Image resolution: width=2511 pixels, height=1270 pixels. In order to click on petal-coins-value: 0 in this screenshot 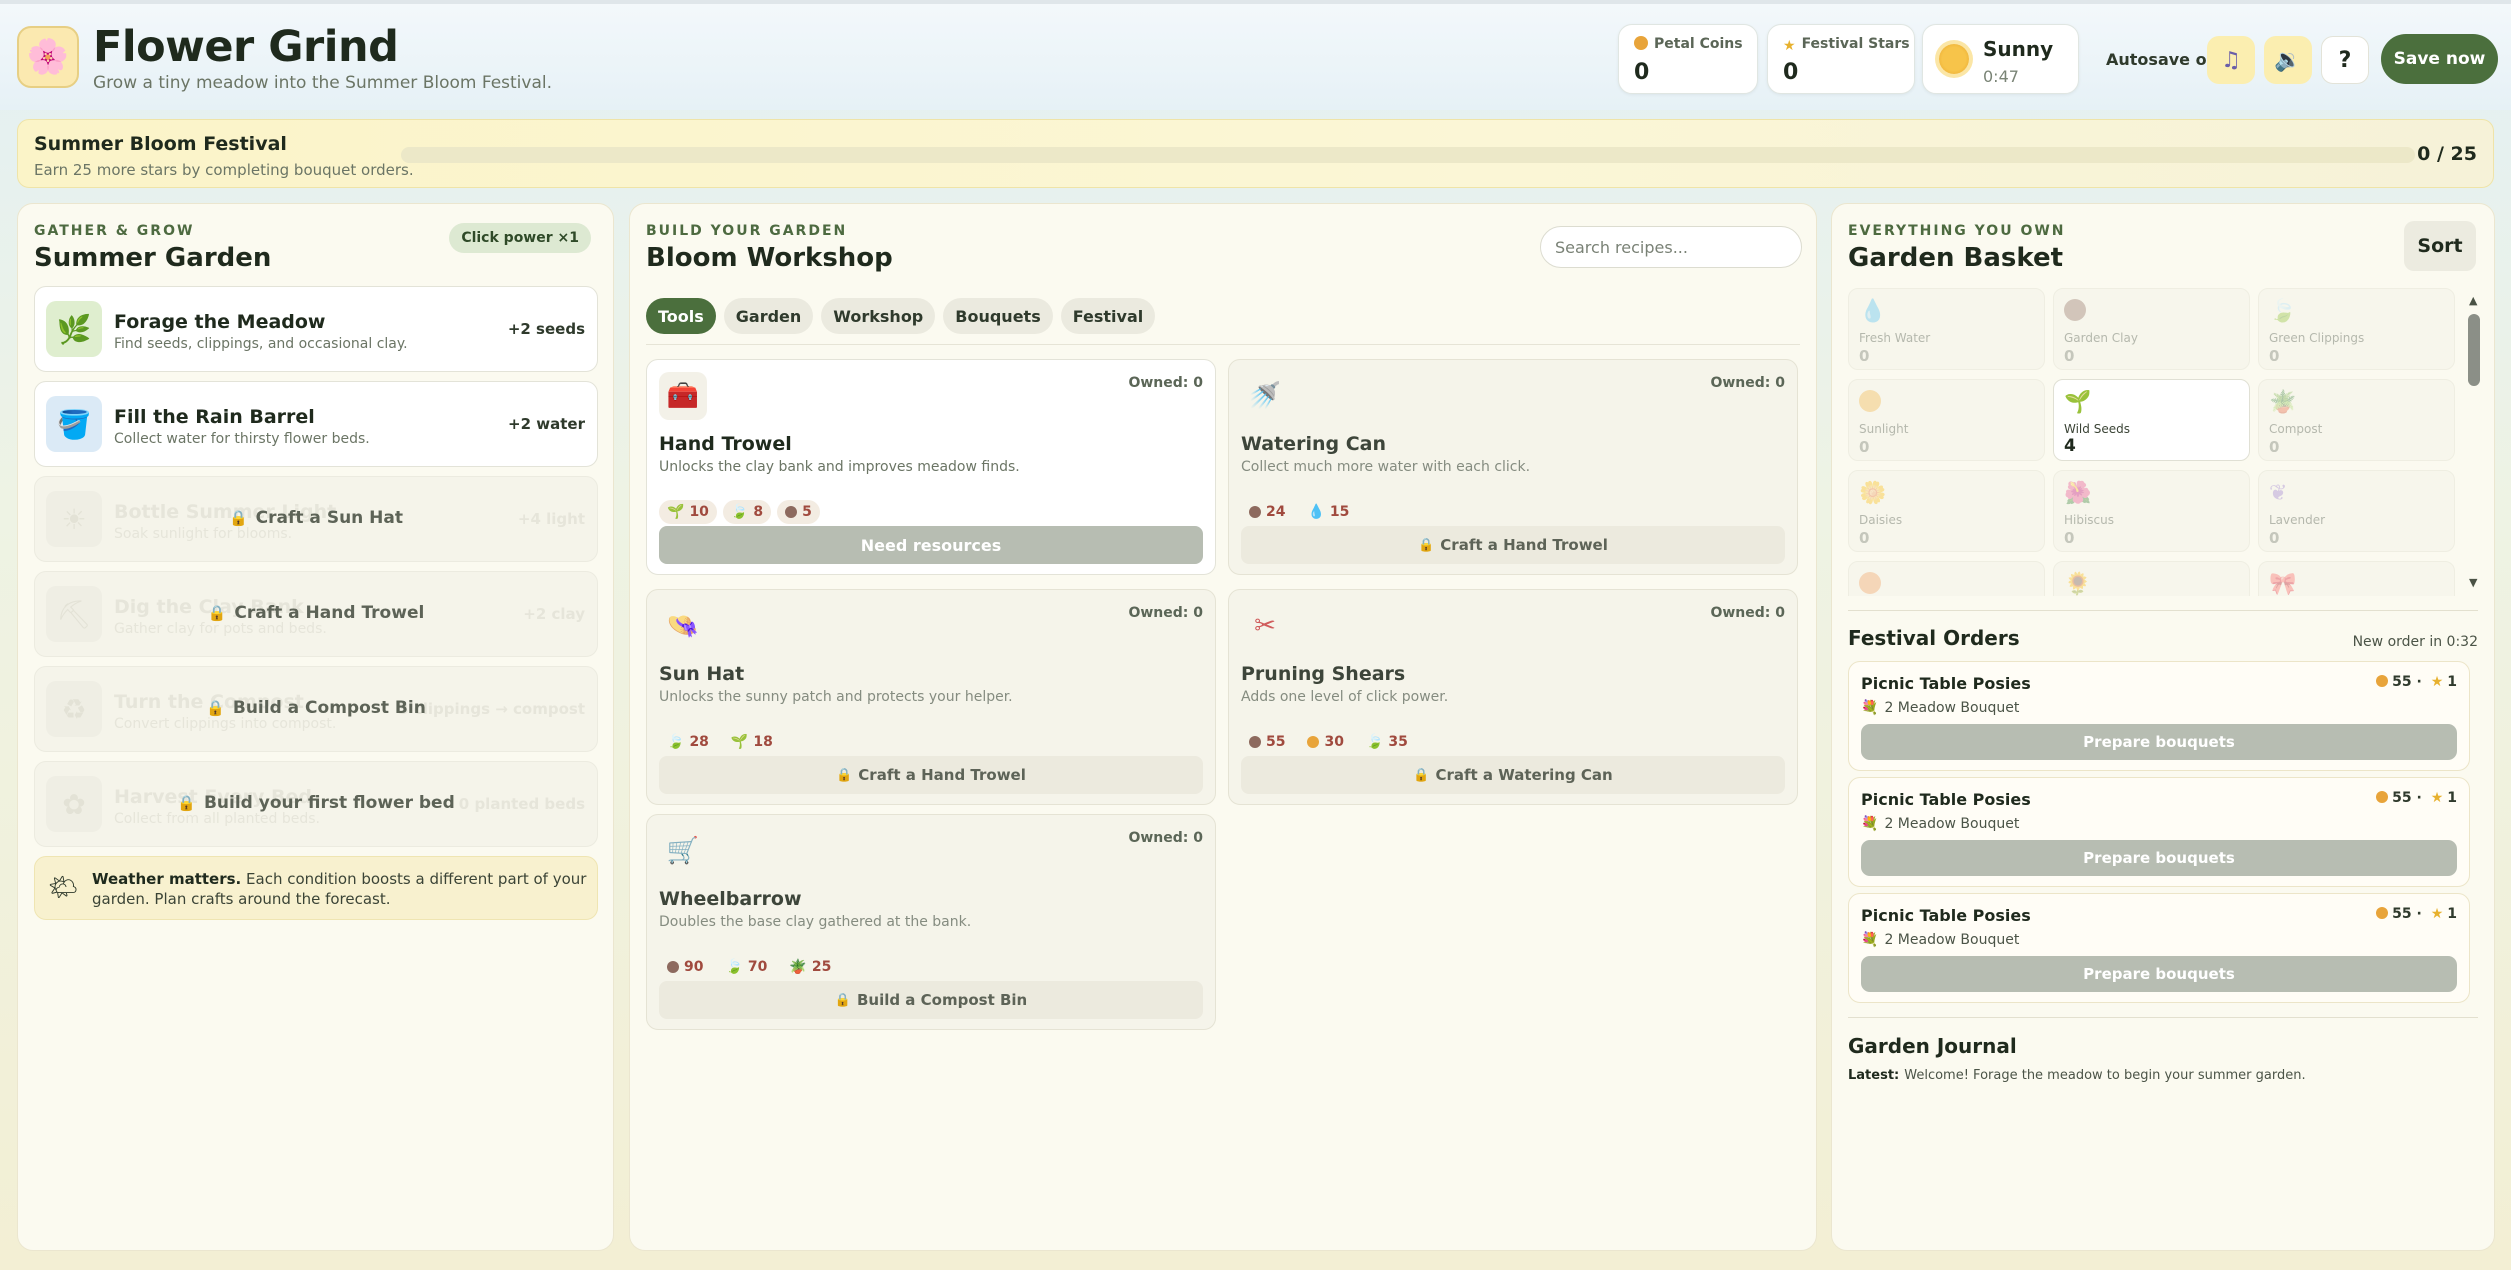, I will do `click(1642, 72)`.